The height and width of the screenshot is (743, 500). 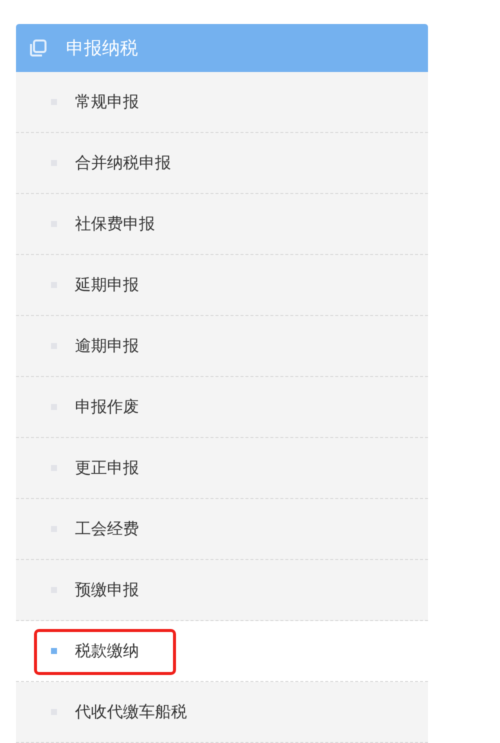 I want to click on menu-item: 更正申报, so click(x=222, y=468).